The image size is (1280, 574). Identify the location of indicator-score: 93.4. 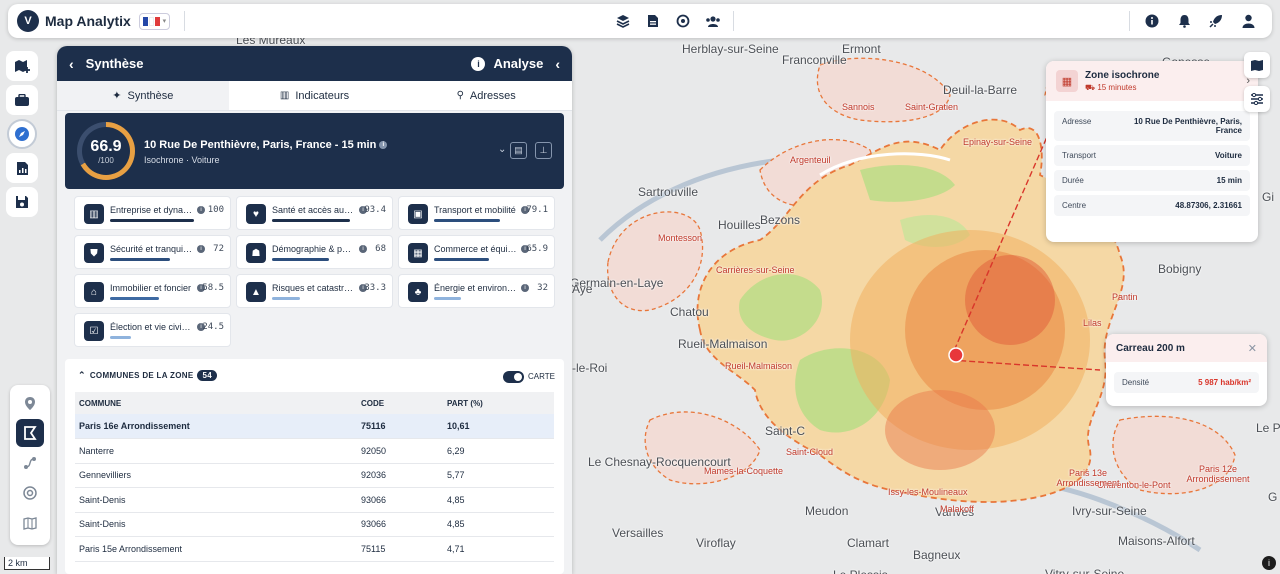
(375, 210).